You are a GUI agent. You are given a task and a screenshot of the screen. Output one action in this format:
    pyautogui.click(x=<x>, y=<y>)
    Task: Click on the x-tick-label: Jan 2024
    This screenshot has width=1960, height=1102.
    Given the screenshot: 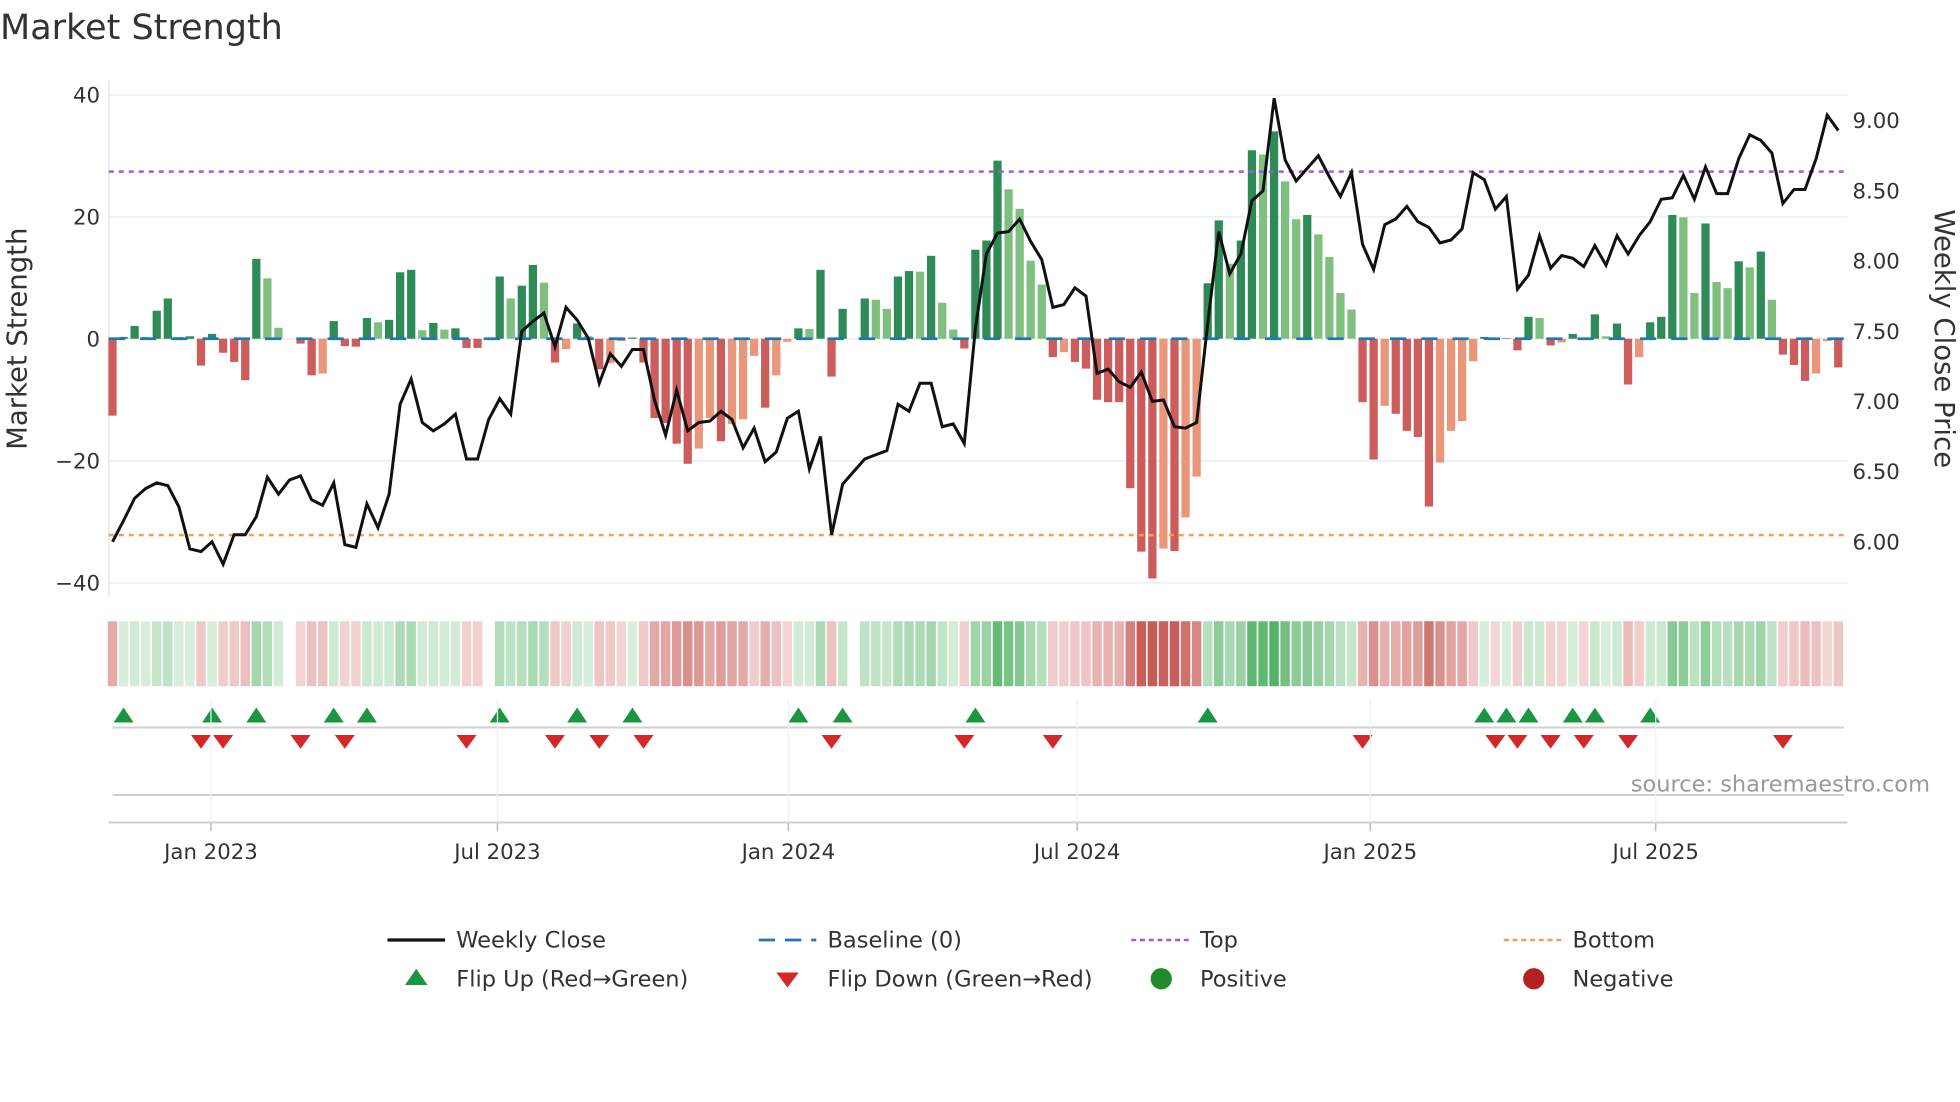 What is the action you would take?
    pyautogui.click(x=788, y=852)
    